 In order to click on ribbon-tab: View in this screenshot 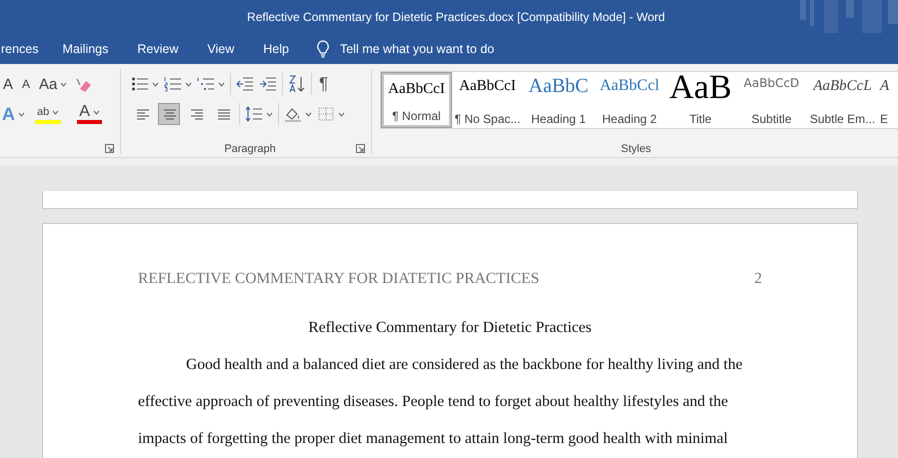, I will do `click(220, 49)`.